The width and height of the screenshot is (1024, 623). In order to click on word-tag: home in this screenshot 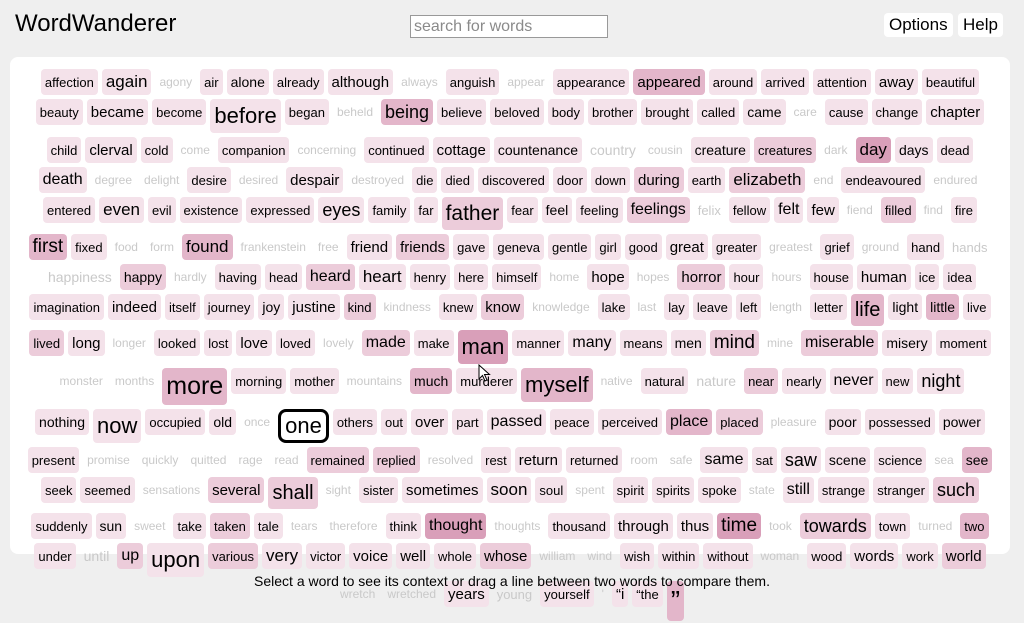, I will do `click(564, 277)`.